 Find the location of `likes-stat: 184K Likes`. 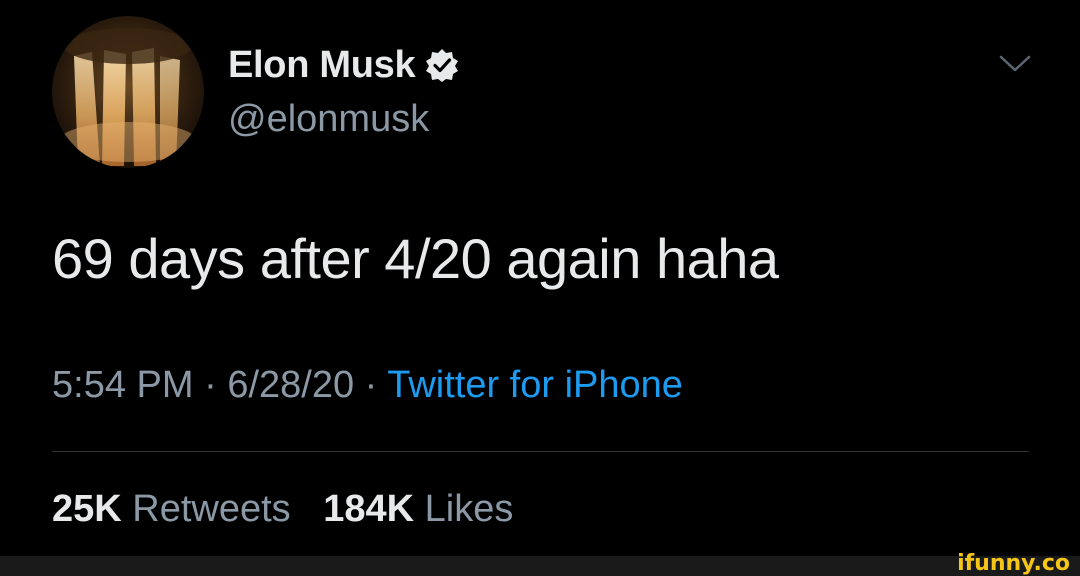

likes-stat: 184K Likes is located at coordinates (418, 509).